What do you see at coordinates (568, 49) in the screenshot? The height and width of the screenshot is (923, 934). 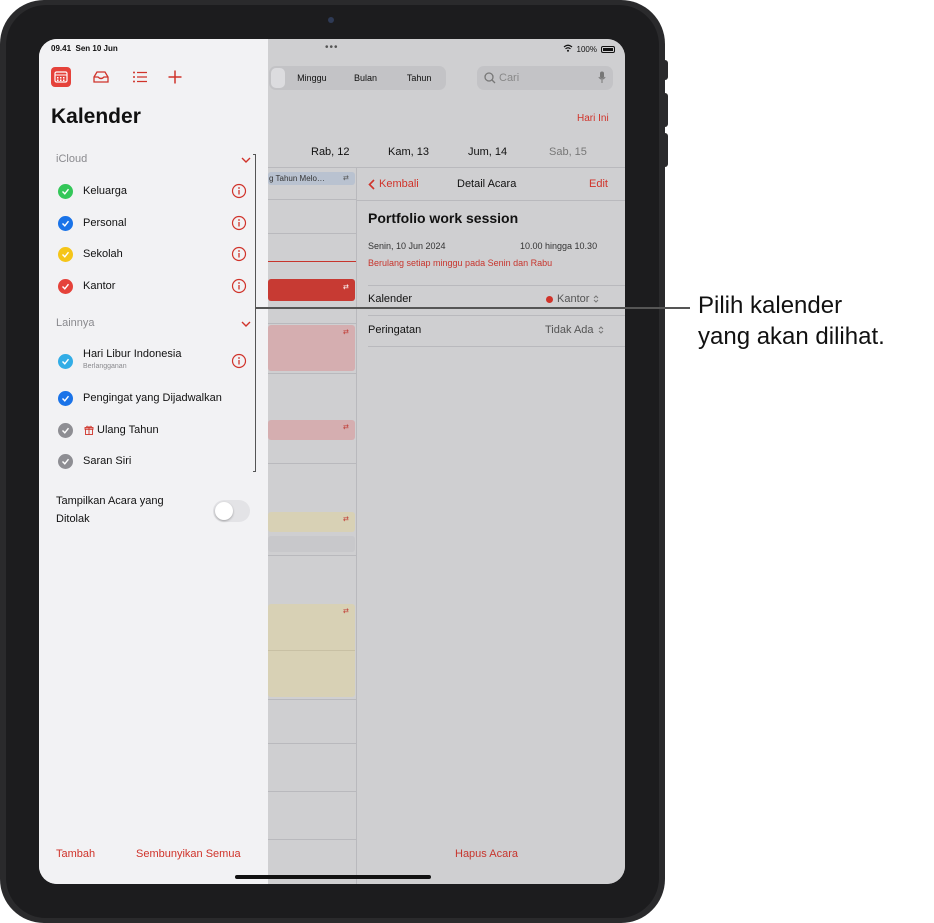 I see `wifi-icon` at bounding box center [568, 49].